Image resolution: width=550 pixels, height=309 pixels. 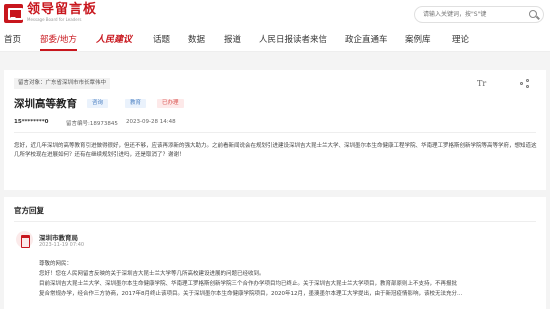 I want to click on reply-org: 深圳市教育局, so click(x=58, y=238).